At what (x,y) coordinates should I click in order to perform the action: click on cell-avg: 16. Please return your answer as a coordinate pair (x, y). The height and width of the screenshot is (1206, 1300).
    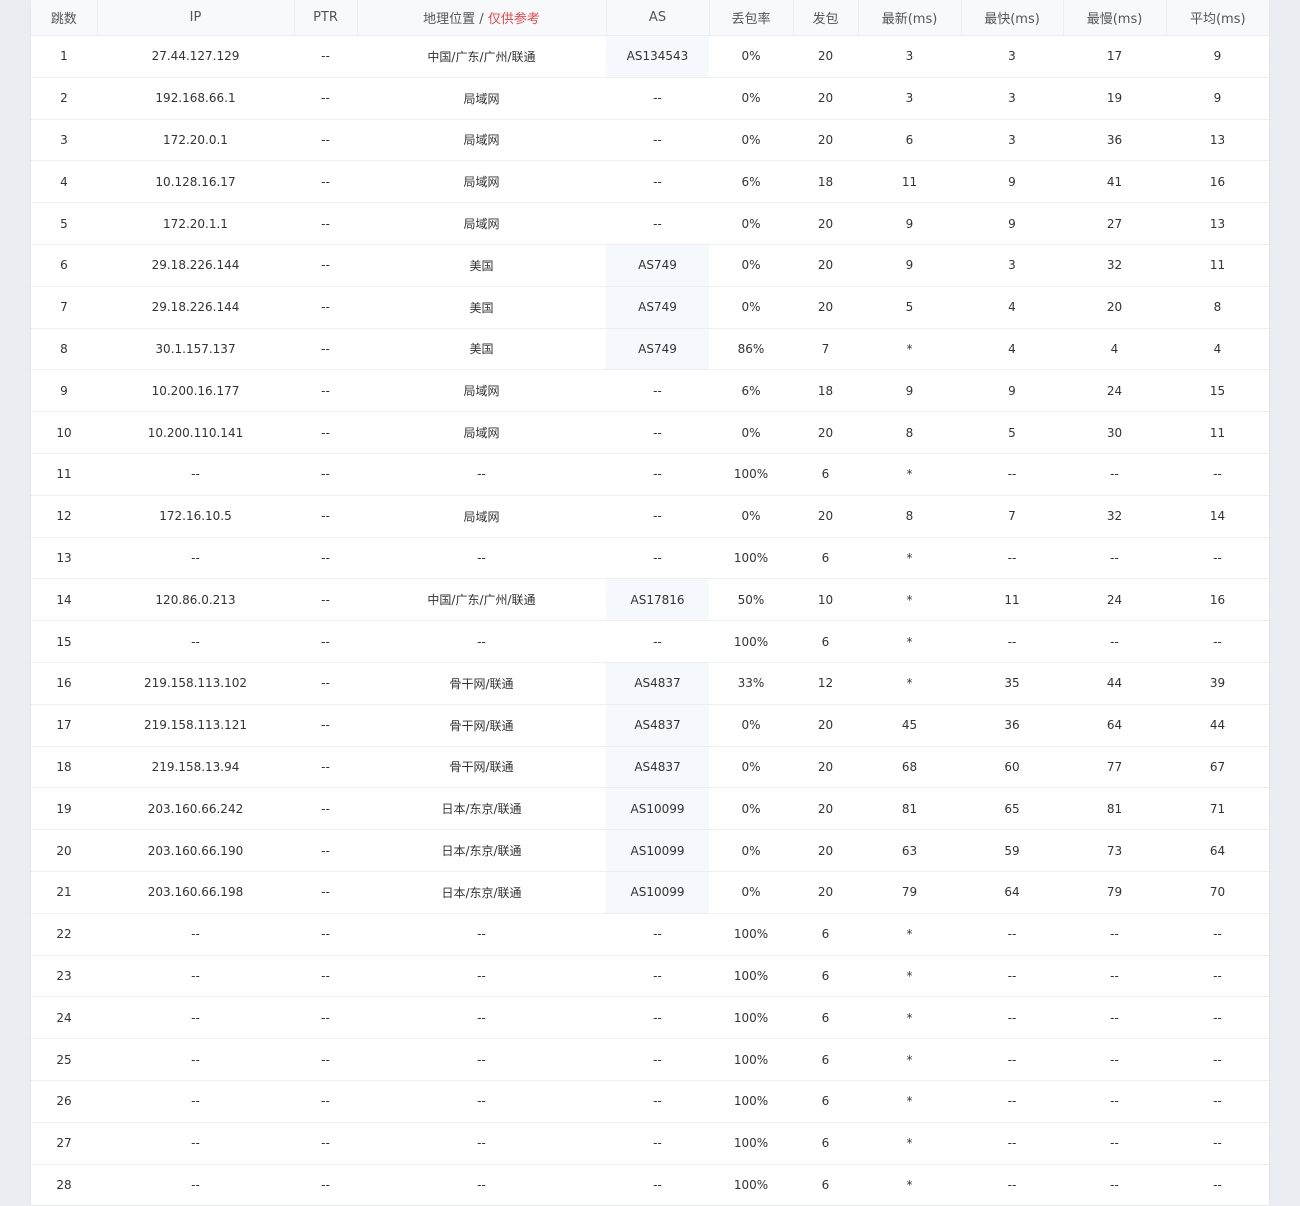
    Looking at the image, I should click on (1217, 599).